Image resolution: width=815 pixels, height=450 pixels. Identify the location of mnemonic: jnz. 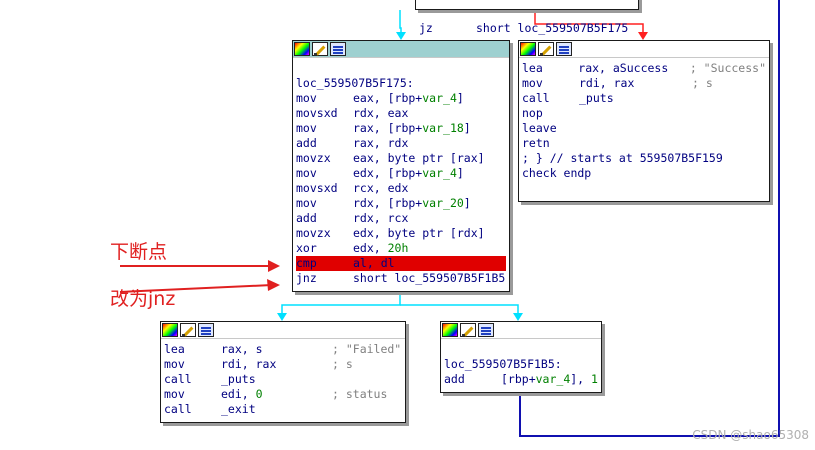
(306, 278).